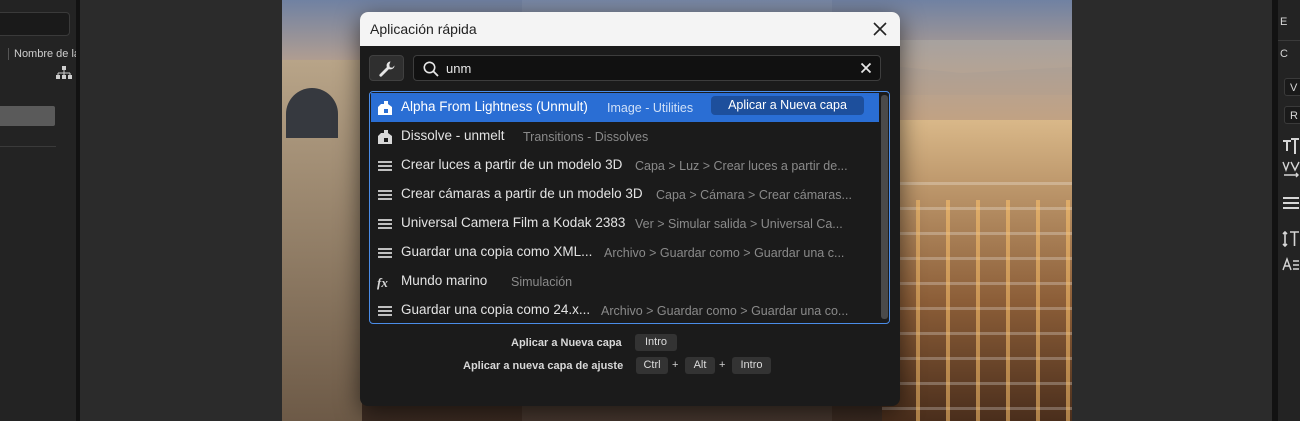  What do you see at coordinates (1289, 210) in the screenshot?
I see `character-panel: E C V R` at bounding box center [1289, 210].